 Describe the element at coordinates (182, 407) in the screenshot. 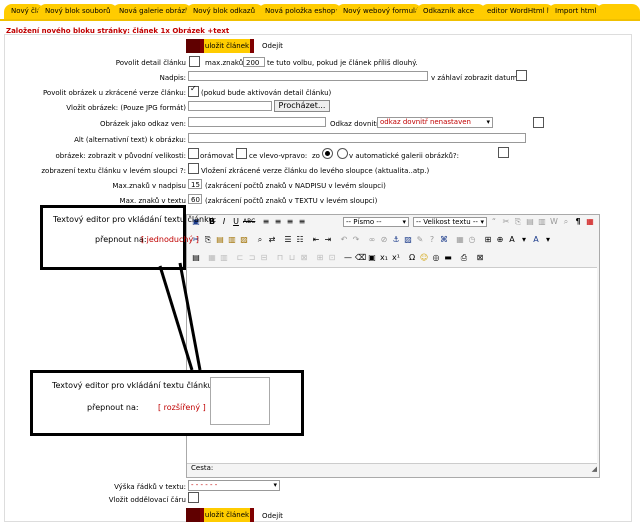

I see `switch-extended-link: [ rozšířený ]` at that location.